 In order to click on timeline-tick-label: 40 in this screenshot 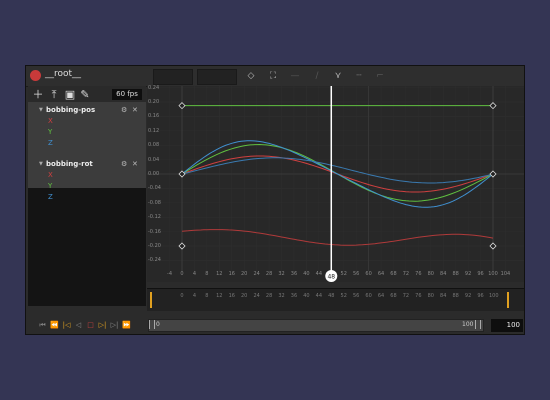, I will do `click(306, 296)`.